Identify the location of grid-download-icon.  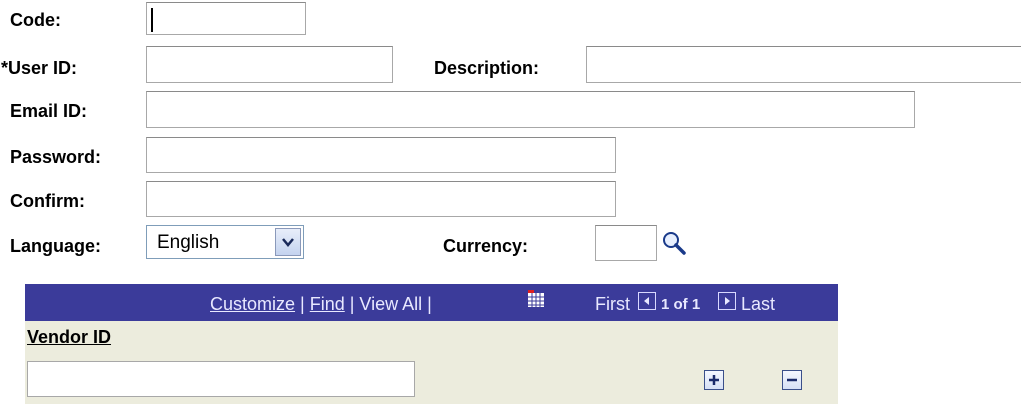
(536, 299).